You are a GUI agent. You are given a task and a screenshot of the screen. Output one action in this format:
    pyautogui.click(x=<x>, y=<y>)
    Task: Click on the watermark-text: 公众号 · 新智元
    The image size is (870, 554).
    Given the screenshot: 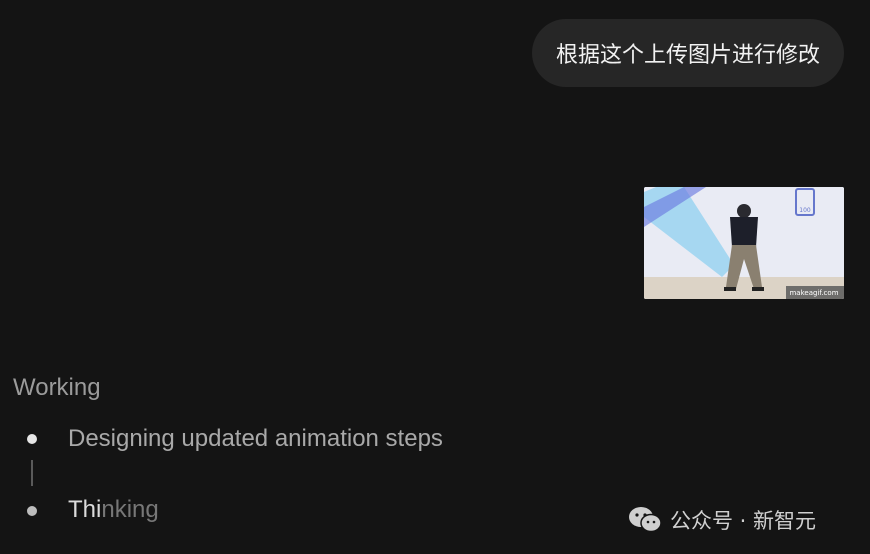 What is the action you would take?
    pyautogui.click(x=743, y=521)
    